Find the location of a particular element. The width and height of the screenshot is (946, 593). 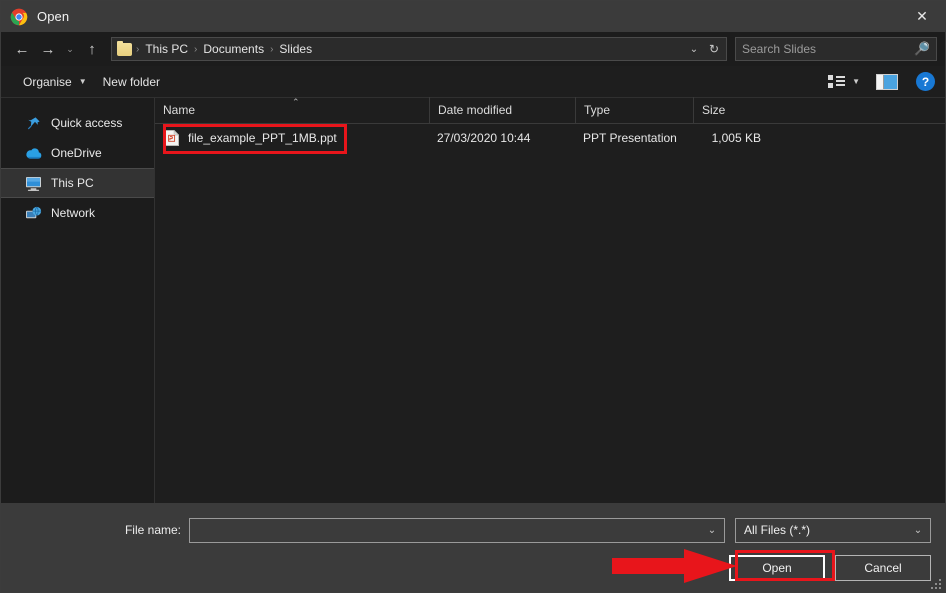

file-name-text: file_example_PPT_1MB.ppt is located at coordinates (262, 138).